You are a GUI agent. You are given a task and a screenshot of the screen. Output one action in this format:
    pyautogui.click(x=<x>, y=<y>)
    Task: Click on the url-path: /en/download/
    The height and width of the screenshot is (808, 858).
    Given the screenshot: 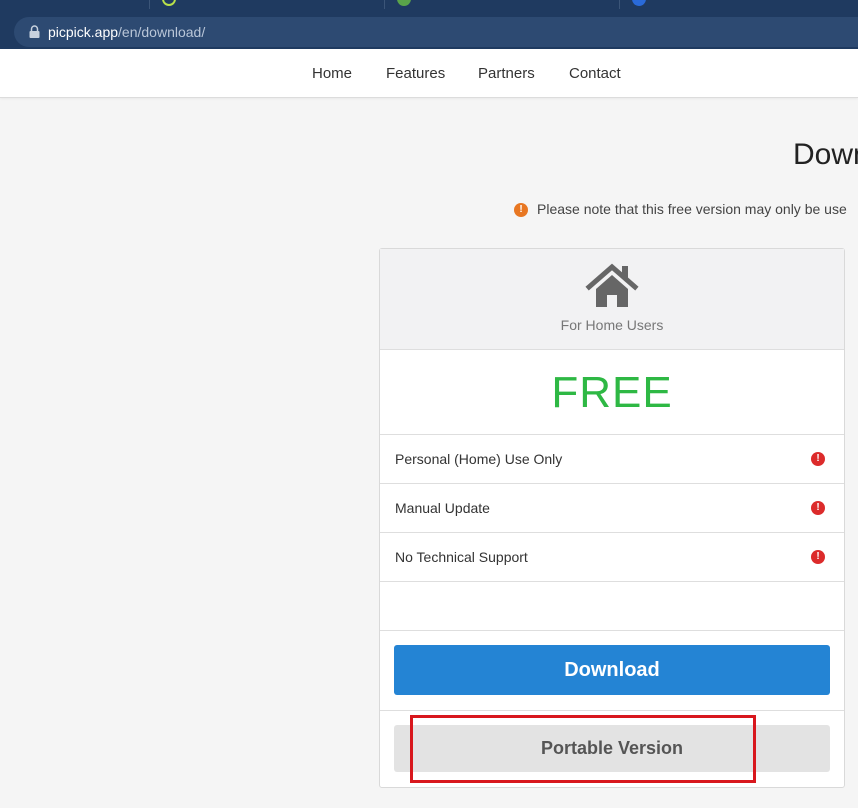 What is the action you would take?
    pyautogui.click(x=162, y=32)
    